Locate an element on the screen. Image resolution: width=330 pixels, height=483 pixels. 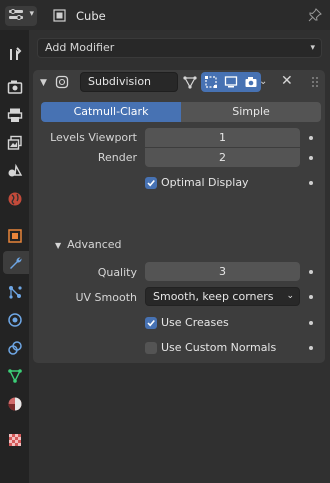
drag-handle-icon is located at coordinates (315, 82).